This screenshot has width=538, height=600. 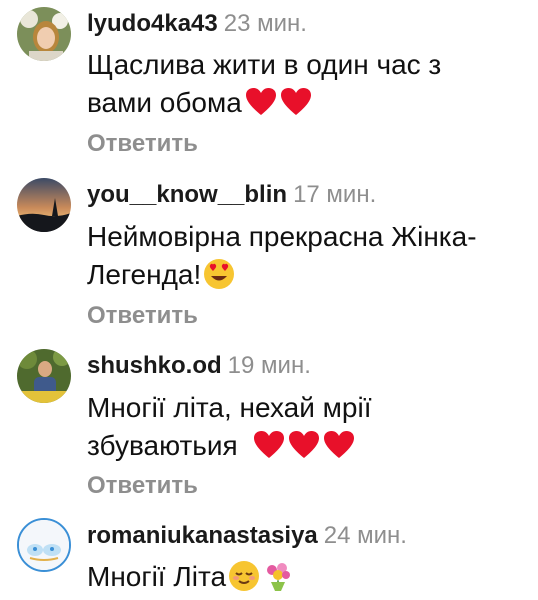 What do you see at coordinates (154, 365) in the screenshot?
I see `username: shushko.od` at bounding box center [154, 365].